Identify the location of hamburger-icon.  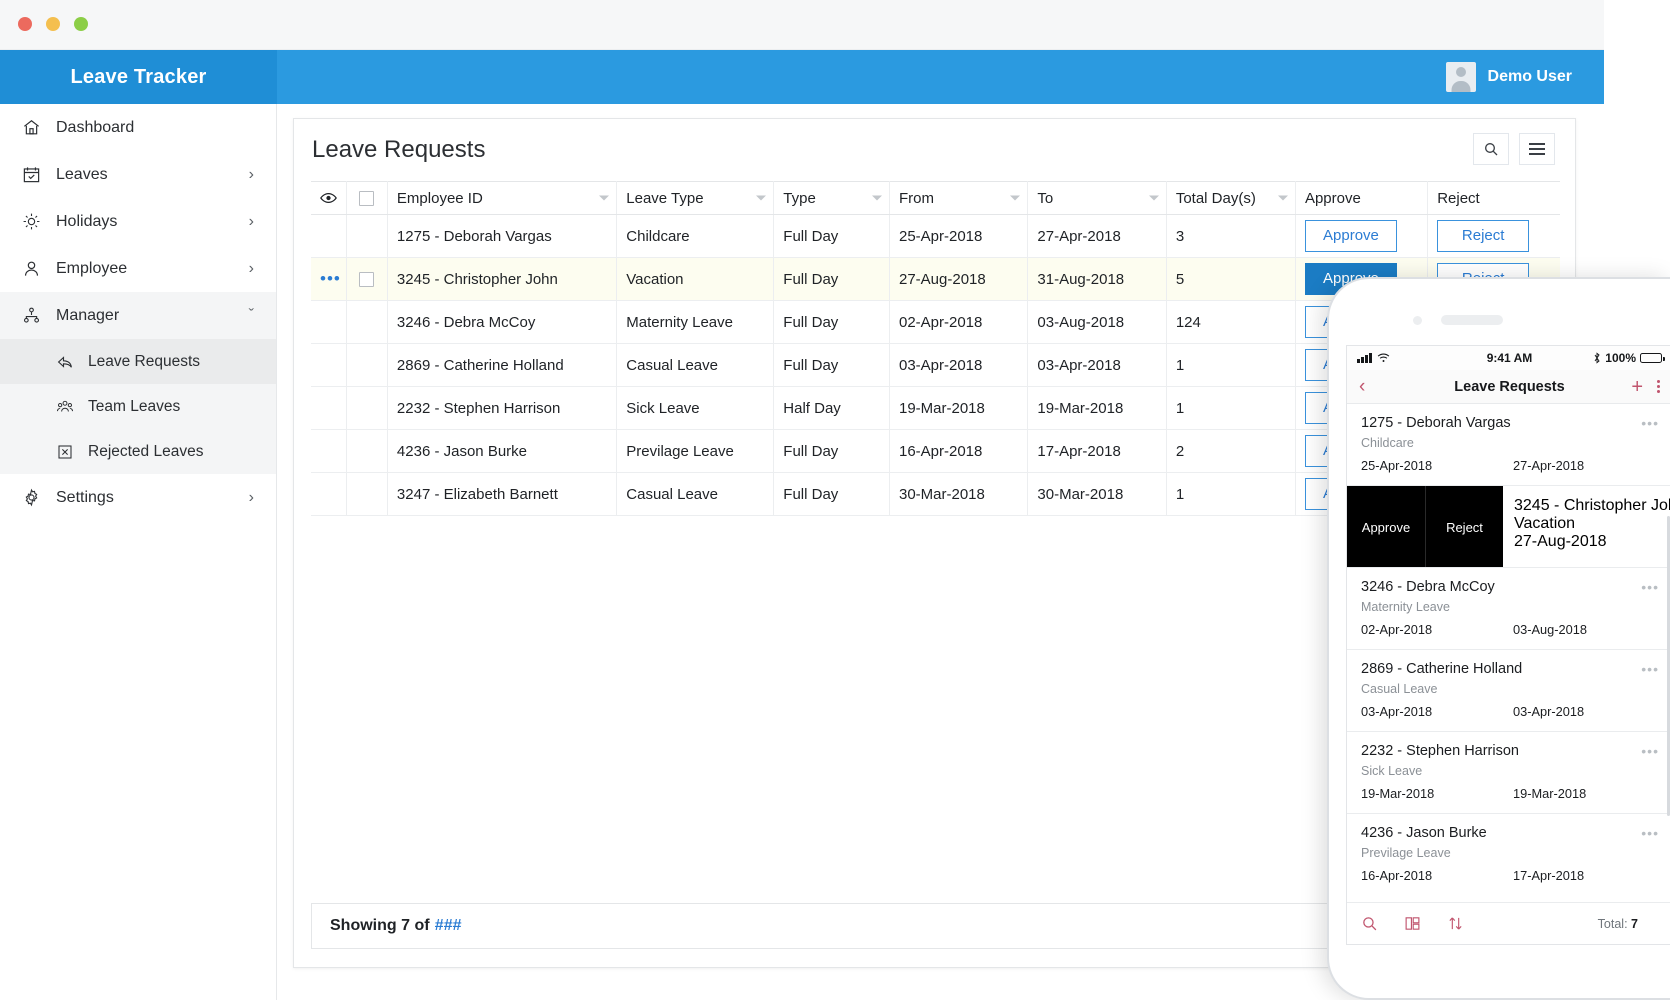
(1537, 149).